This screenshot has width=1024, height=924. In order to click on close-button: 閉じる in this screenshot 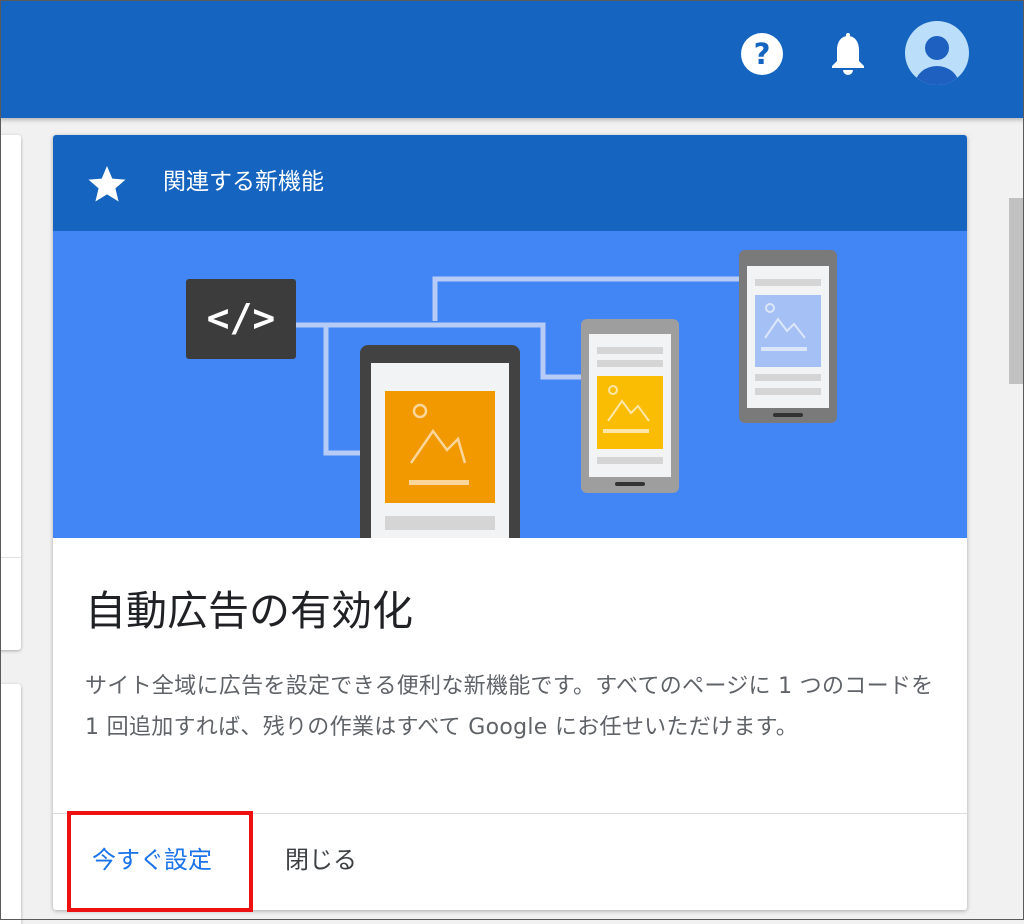, I will do `click(321, 860)`.